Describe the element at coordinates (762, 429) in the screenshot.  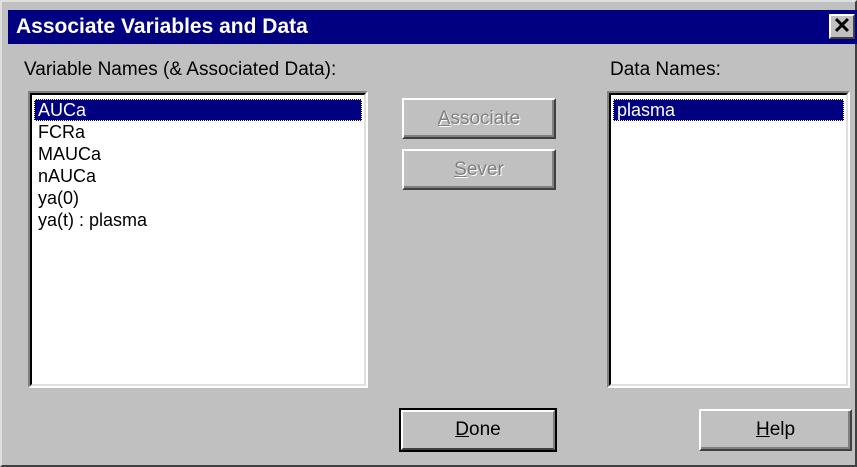
I see `help-mnemonic: H` at that location.